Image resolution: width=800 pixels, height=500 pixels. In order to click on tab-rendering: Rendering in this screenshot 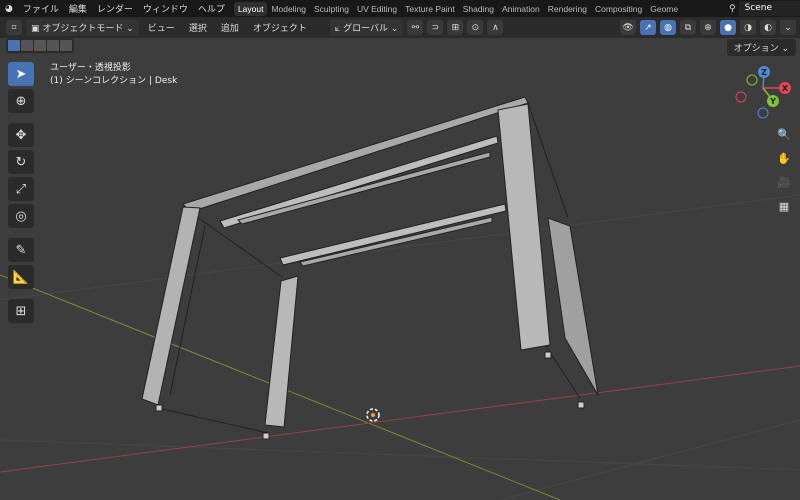, I will do `click(567, 9)`.